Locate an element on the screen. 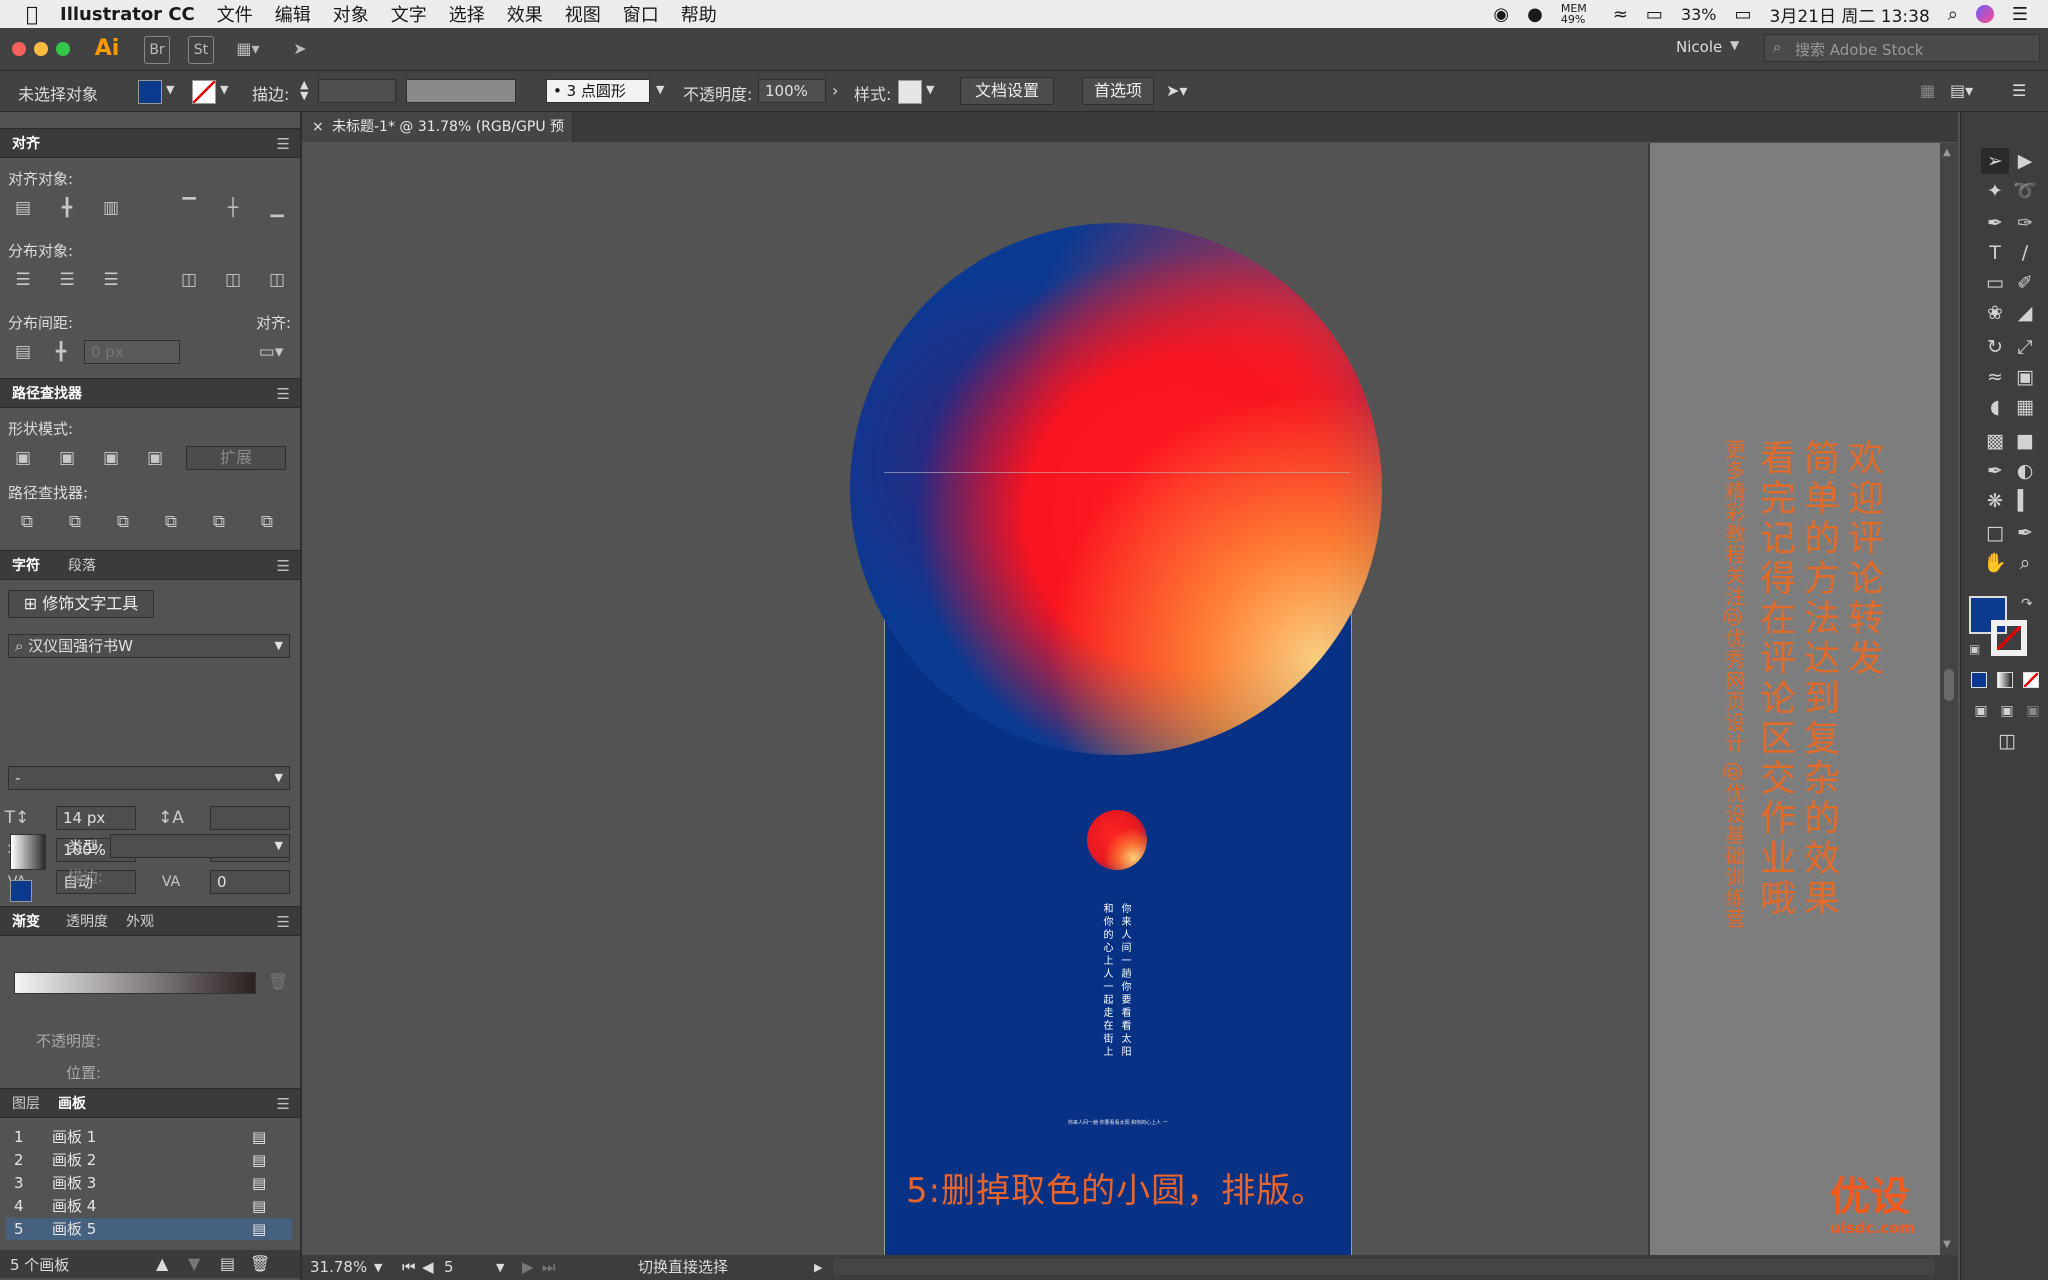 The image size is (2048, 1280). symbol-sprayer-tool-icon: ❋ is located at coordinates (1995, 501).